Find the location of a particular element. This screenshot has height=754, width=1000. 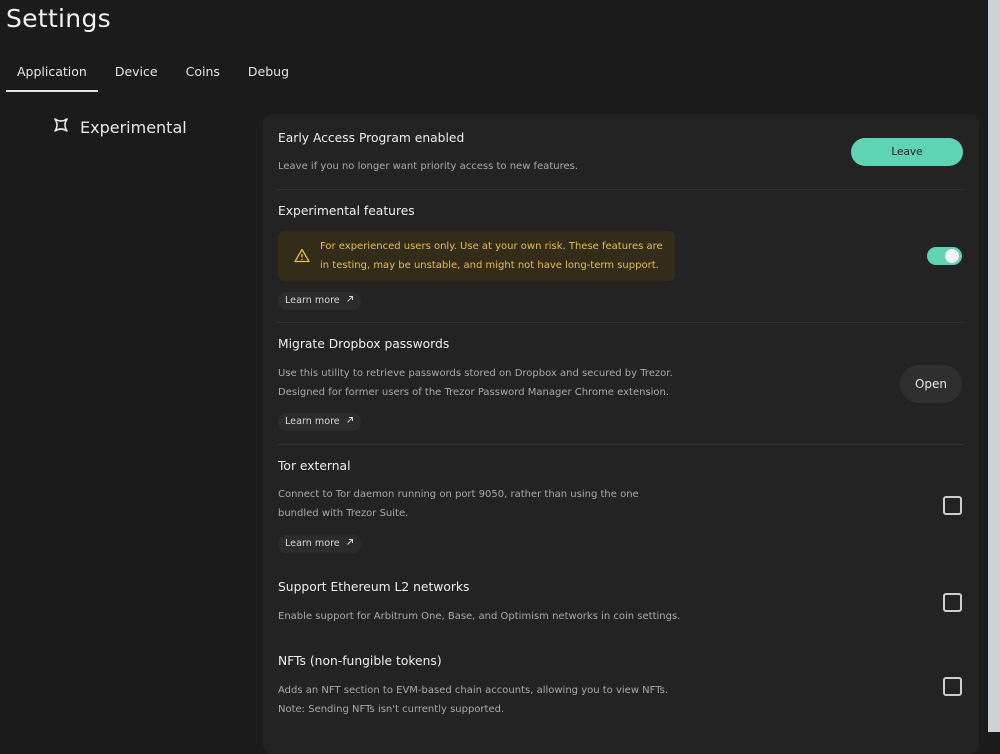

tor-external-checkbox is located at coordinates (952, 505).